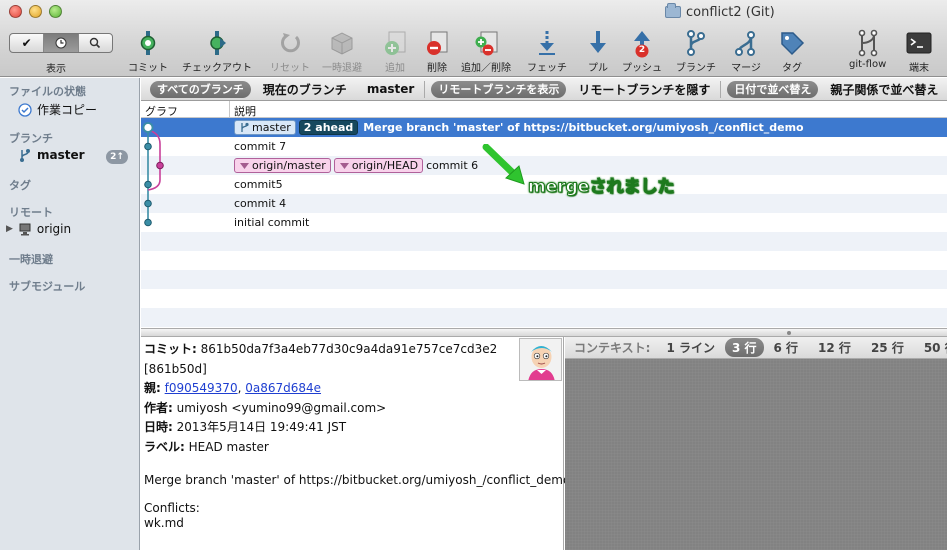  Describe the element at coordinates (792, 51) in the screenshot. I see `tag-button: タグ` at that location.